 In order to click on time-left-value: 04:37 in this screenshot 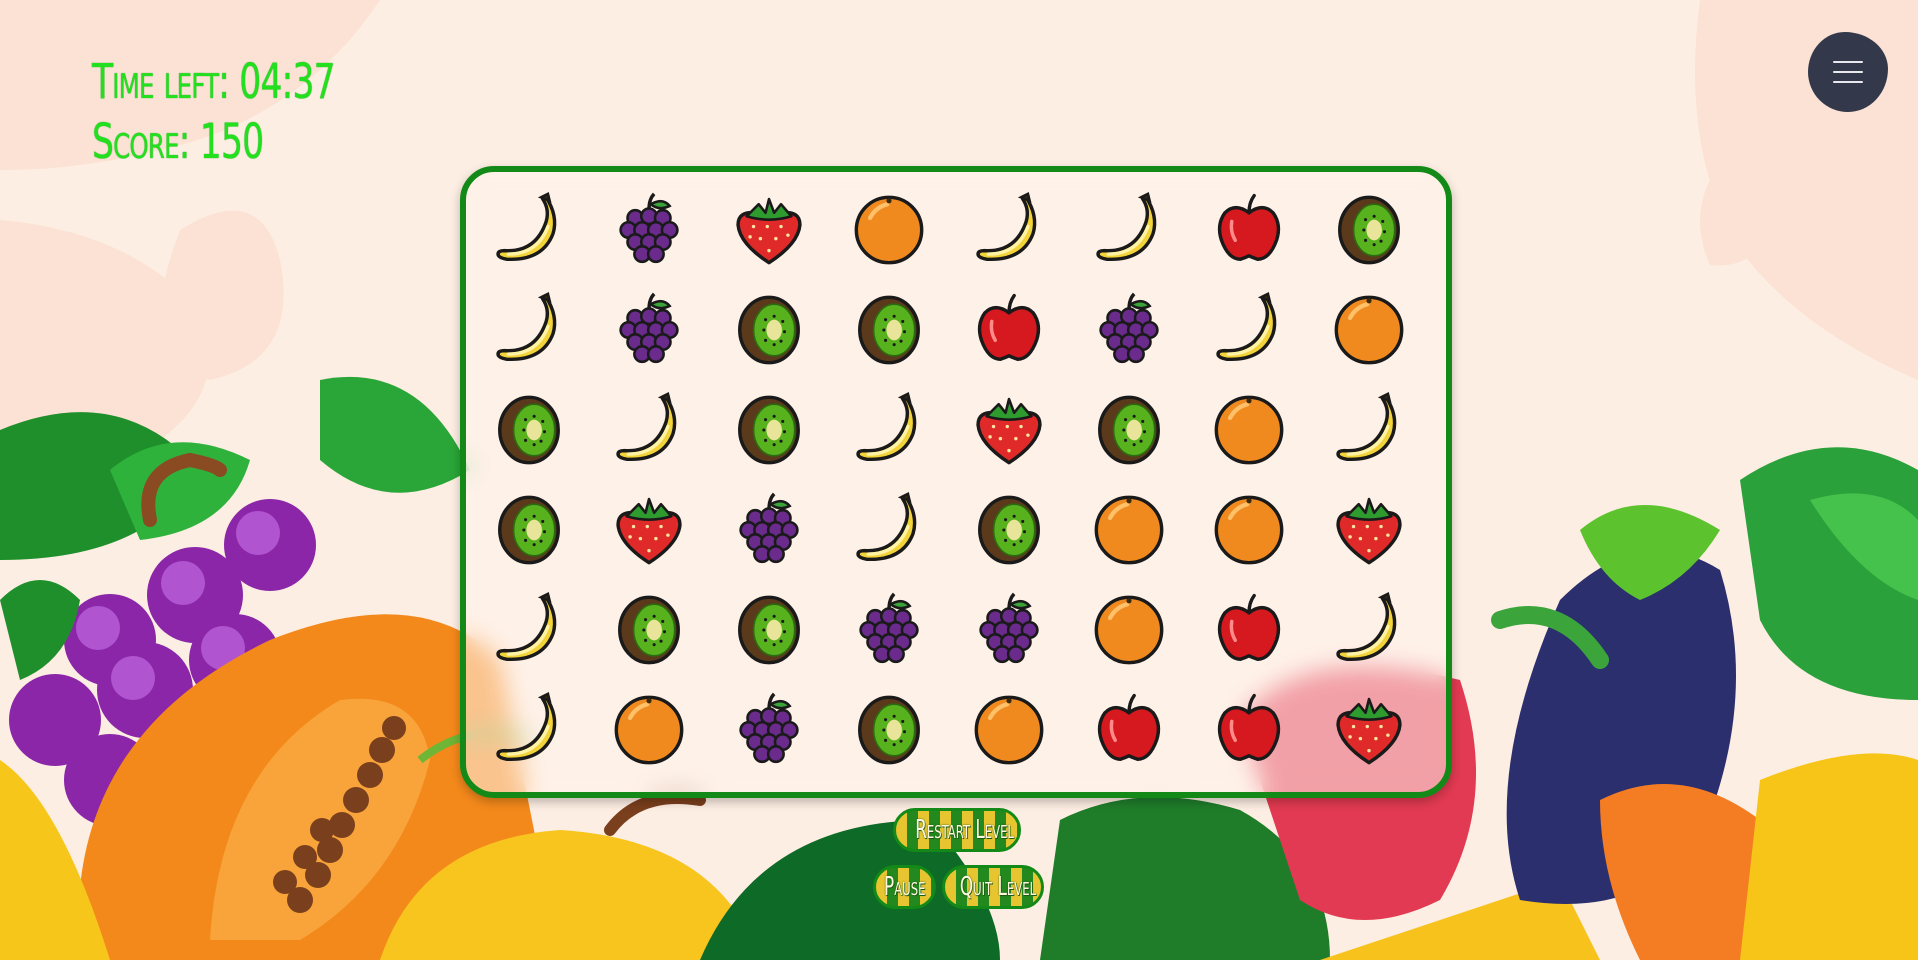, I will do `click(287, 82)`.